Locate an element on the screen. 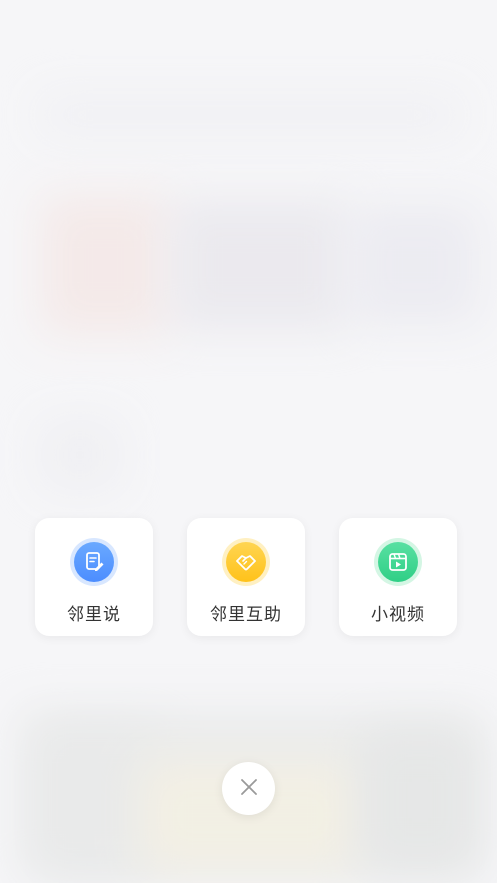  short-video-label: 小视频 is located at coordinates (398, 615).